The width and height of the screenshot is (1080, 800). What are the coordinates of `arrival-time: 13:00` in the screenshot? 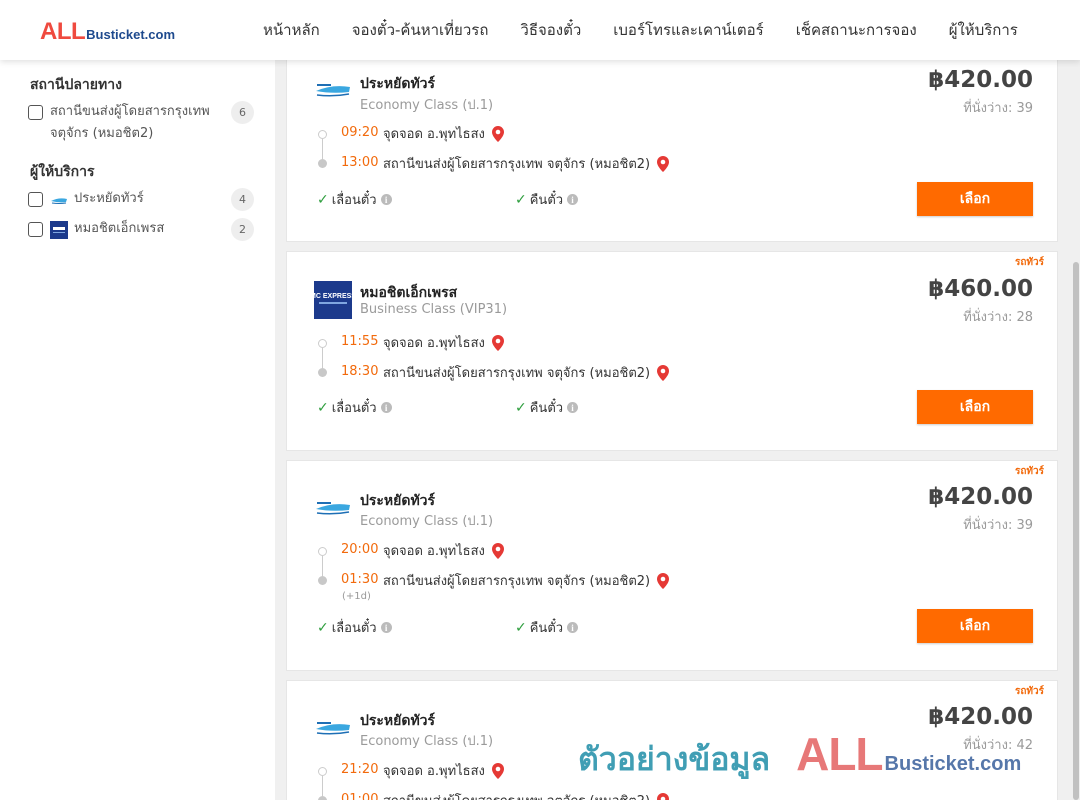 It's located at (360, 162).